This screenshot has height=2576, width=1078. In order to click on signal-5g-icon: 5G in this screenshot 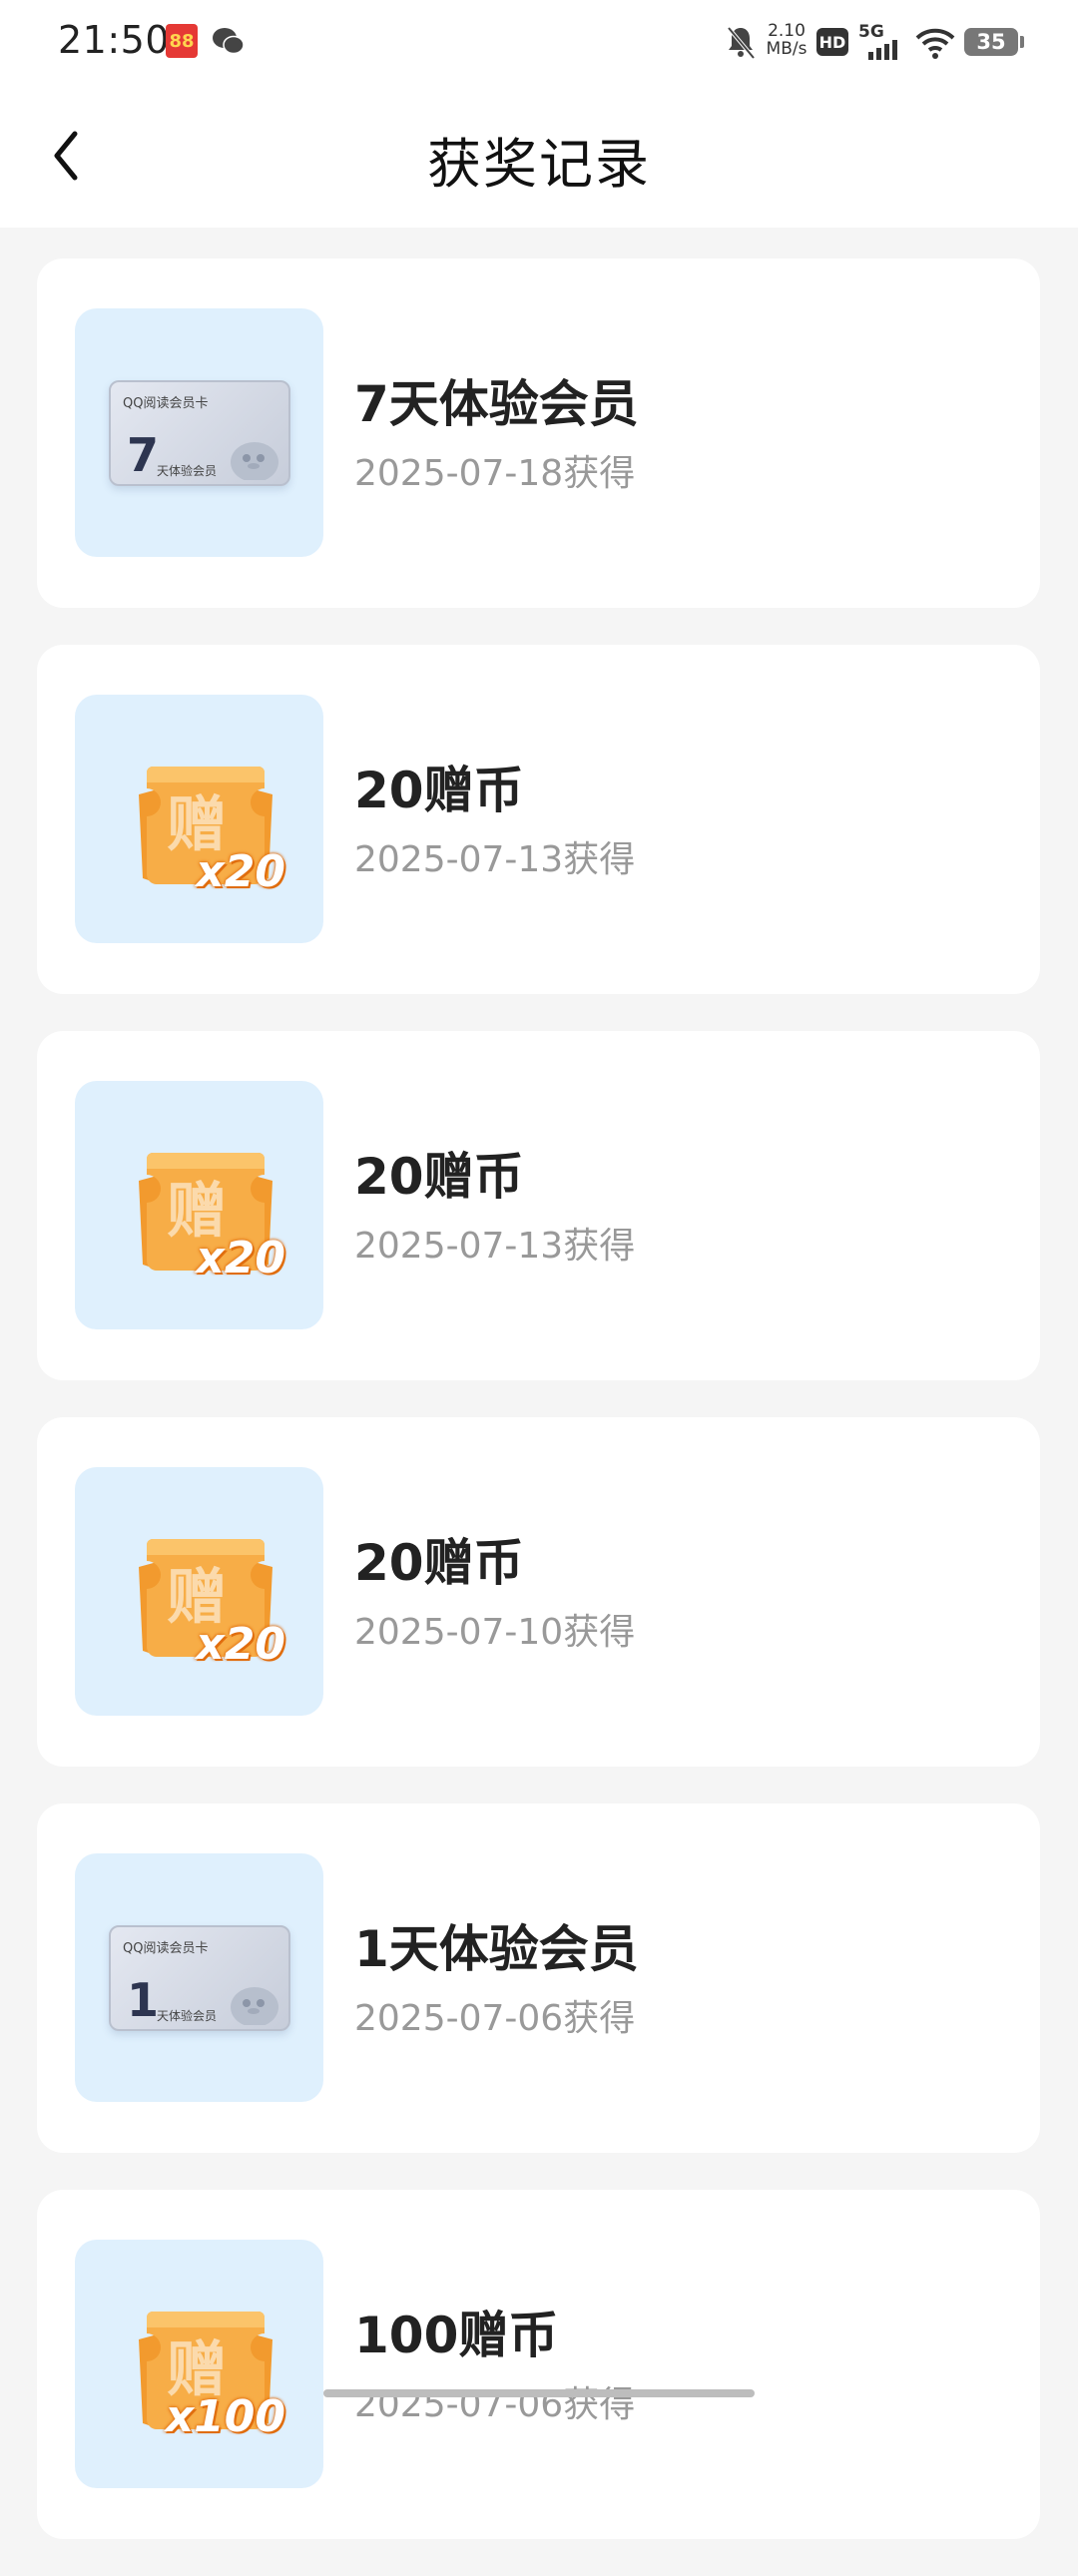, I will do `click(880, 42)`.